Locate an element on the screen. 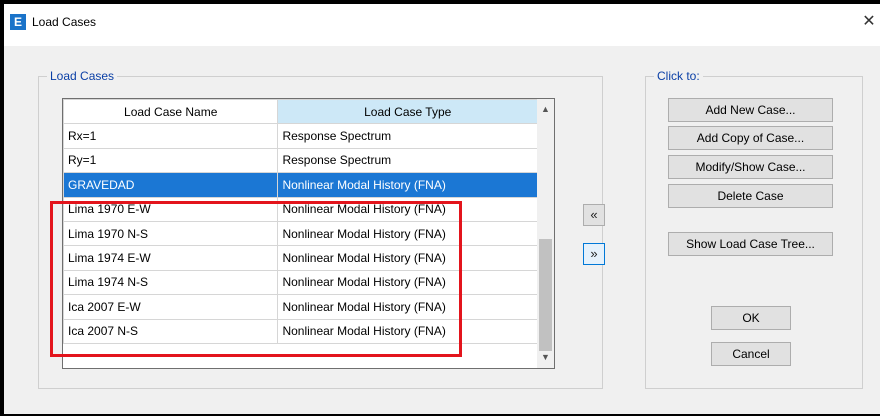 The width and height of the screenshot is (880, 416). vertical-scrollbar: ▲ ▼ is located at coordinates (545, 233).